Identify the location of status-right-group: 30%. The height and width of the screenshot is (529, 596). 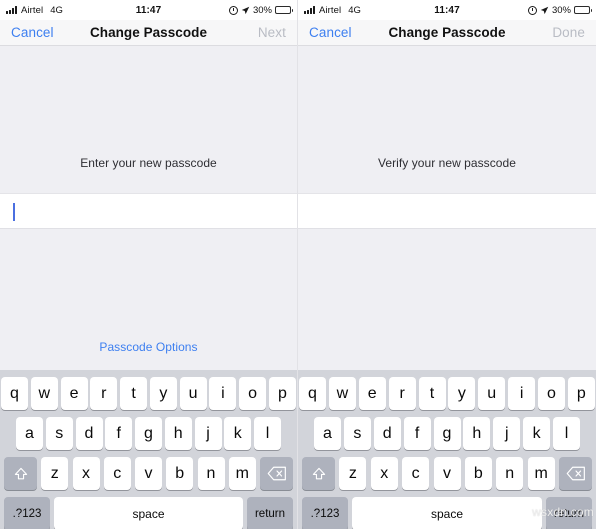
(260, 10).